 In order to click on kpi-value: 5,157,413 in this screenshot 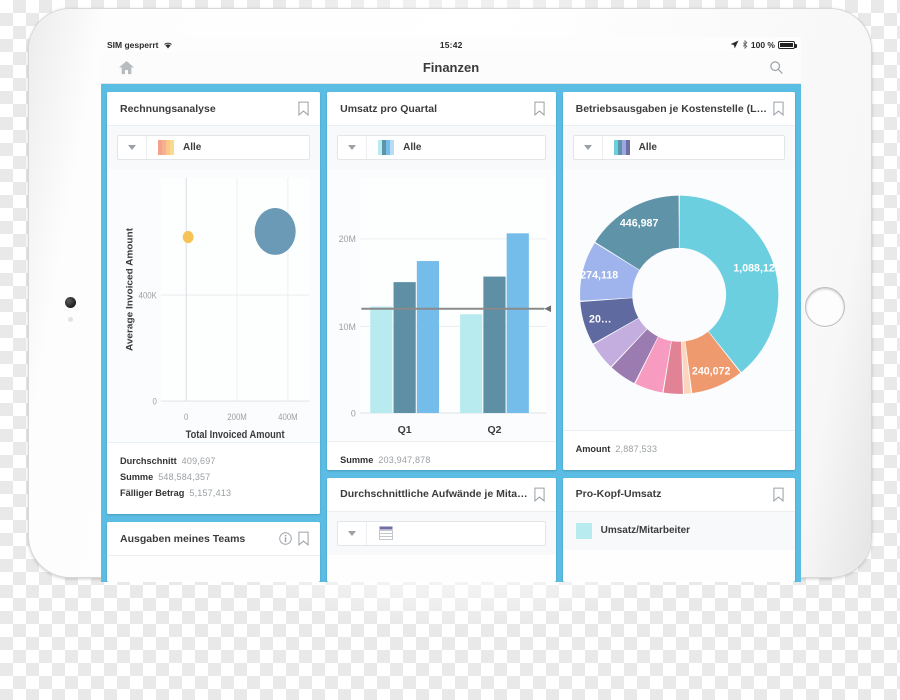, I will do `click(210, 493)`.